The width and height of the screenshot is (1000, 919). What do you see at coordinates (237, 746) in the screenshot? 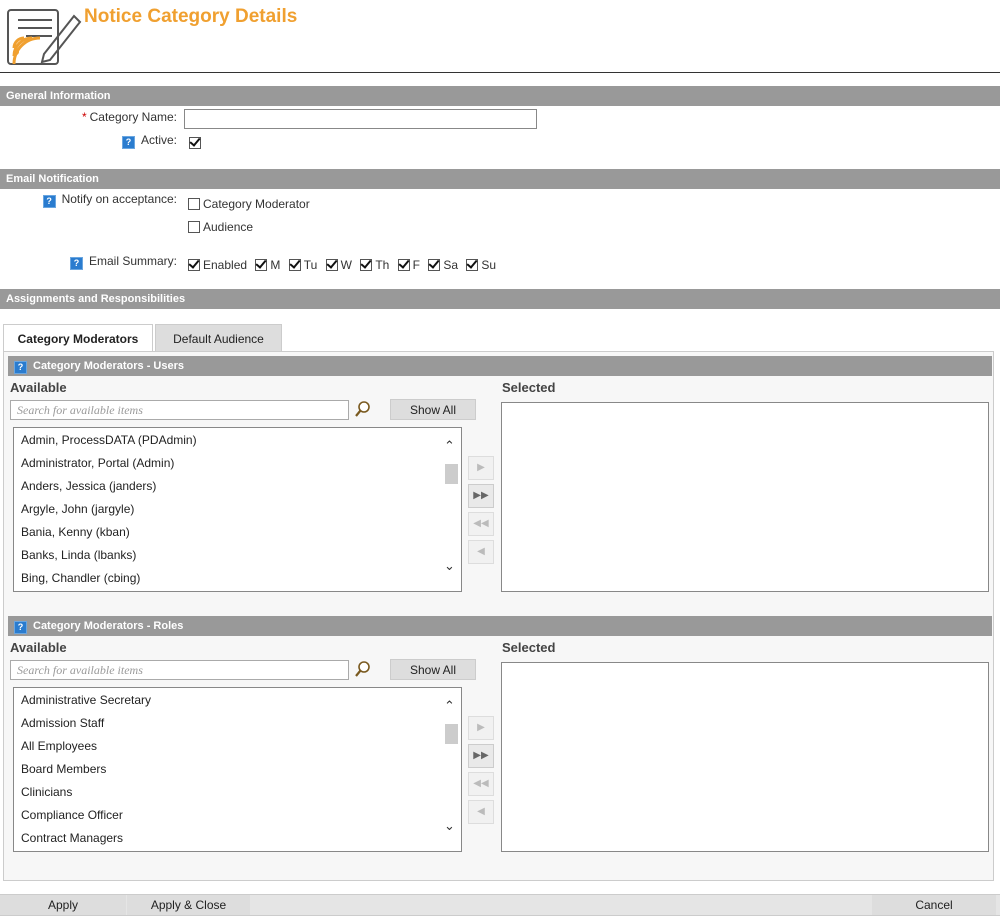
I see `list-item: All Employees` at bounding box center [237, 746].